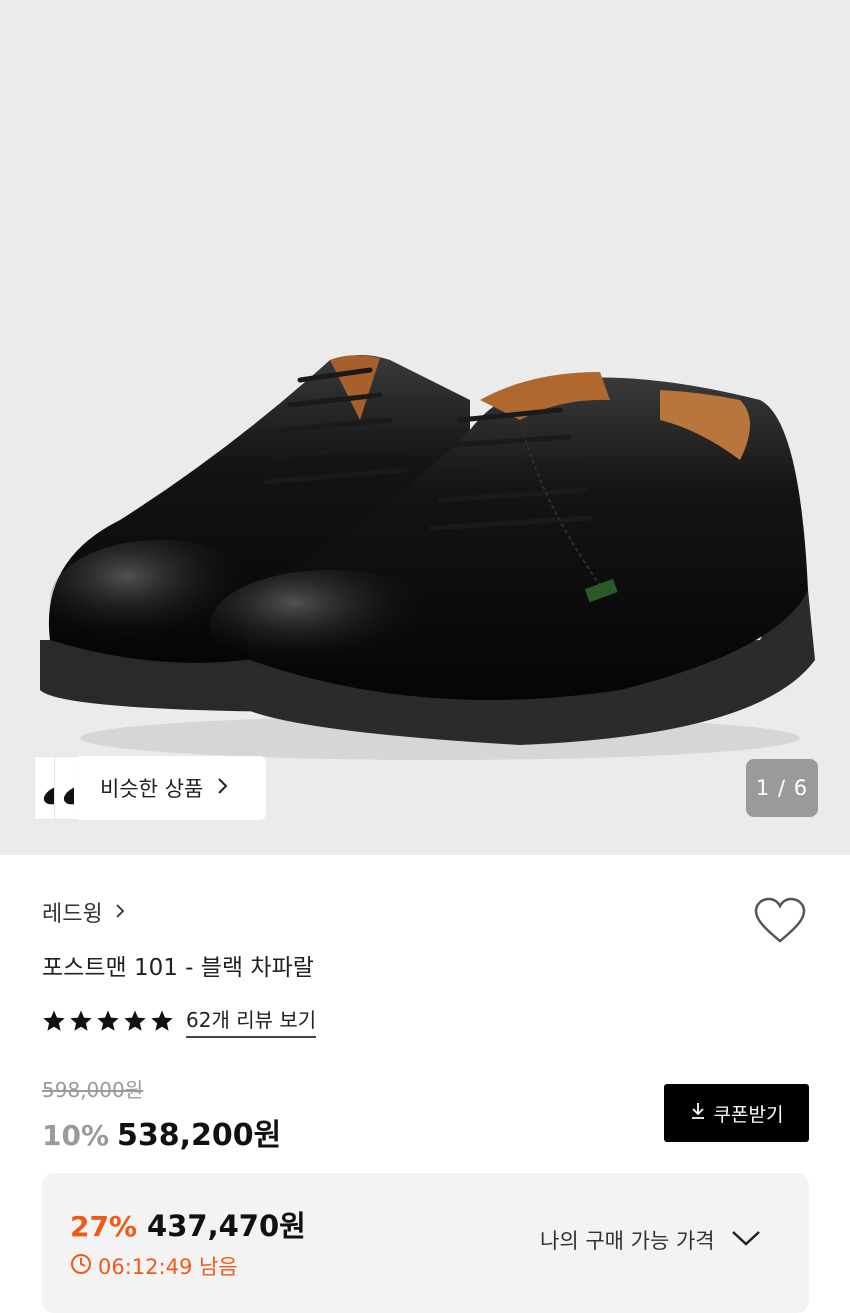  I want to click on rating-row: 62개 리뷰 보기, so click(179, 1021).